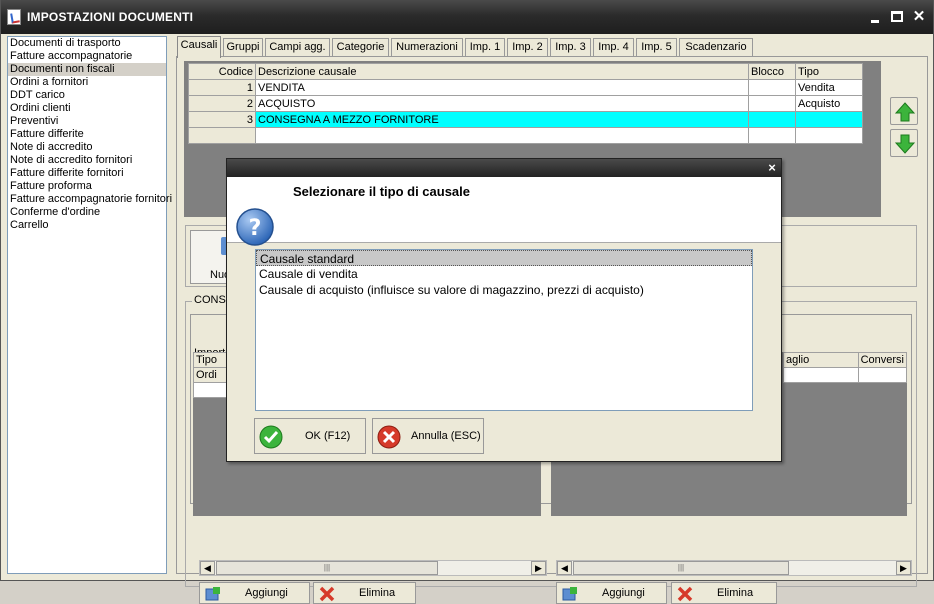  Describe the element at coordinates (502, 135) in the screenshot. I see `cell-descrizione` at that location.